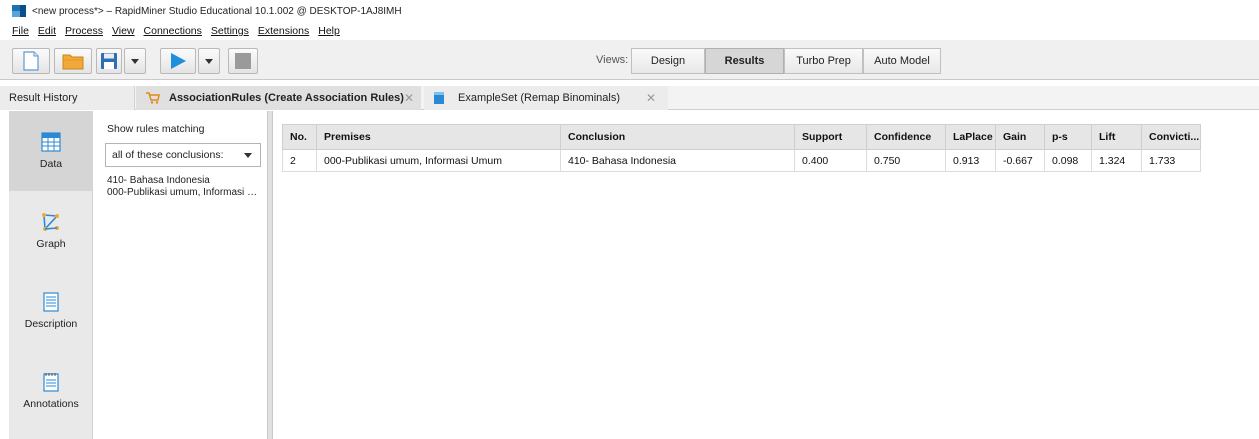 This screenshot has width=1259, height=439. Describe the element at coordinates (270, 275) in the screenshot. I see `panel-splitter` at that location.